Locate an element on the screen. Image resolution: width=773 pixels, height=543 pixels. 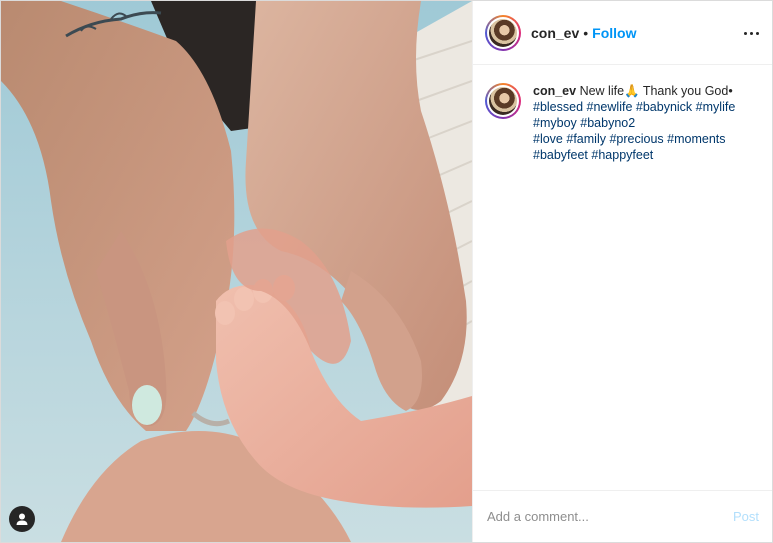
caption-username: con_ev is located at coordinates (554, 91).